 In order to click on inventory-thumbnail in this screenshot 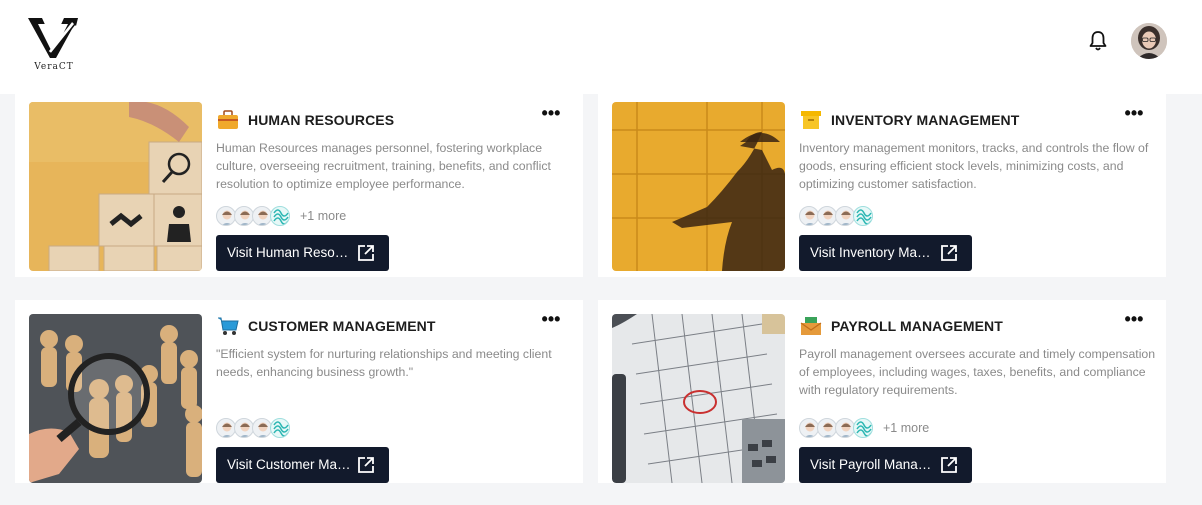, I will do `click(698, 186)`.